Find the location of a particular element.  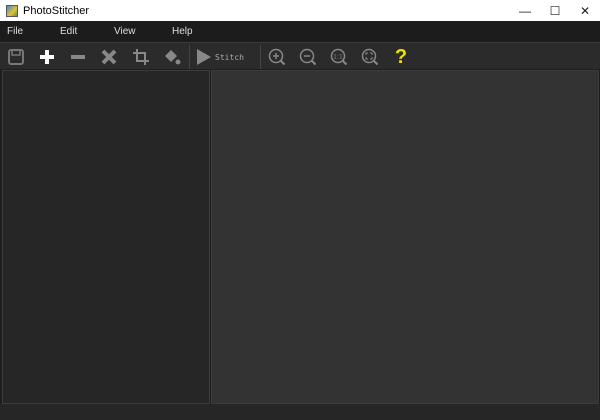

actual-size-button: 1:1 is located at coordinates (339, 57).